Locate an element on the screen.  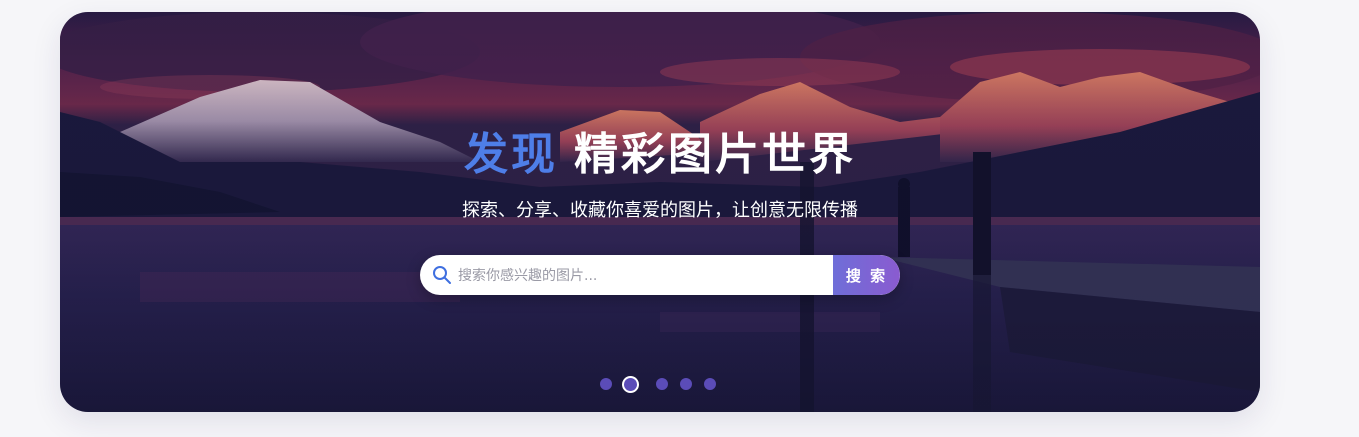
search-button: 搜 索 is located at coordinates (866, 275).